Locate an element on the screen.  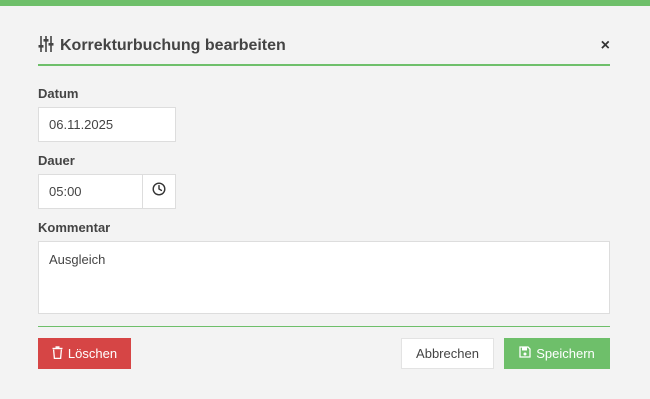
close-icon: × is located at coordinates (605, 46).